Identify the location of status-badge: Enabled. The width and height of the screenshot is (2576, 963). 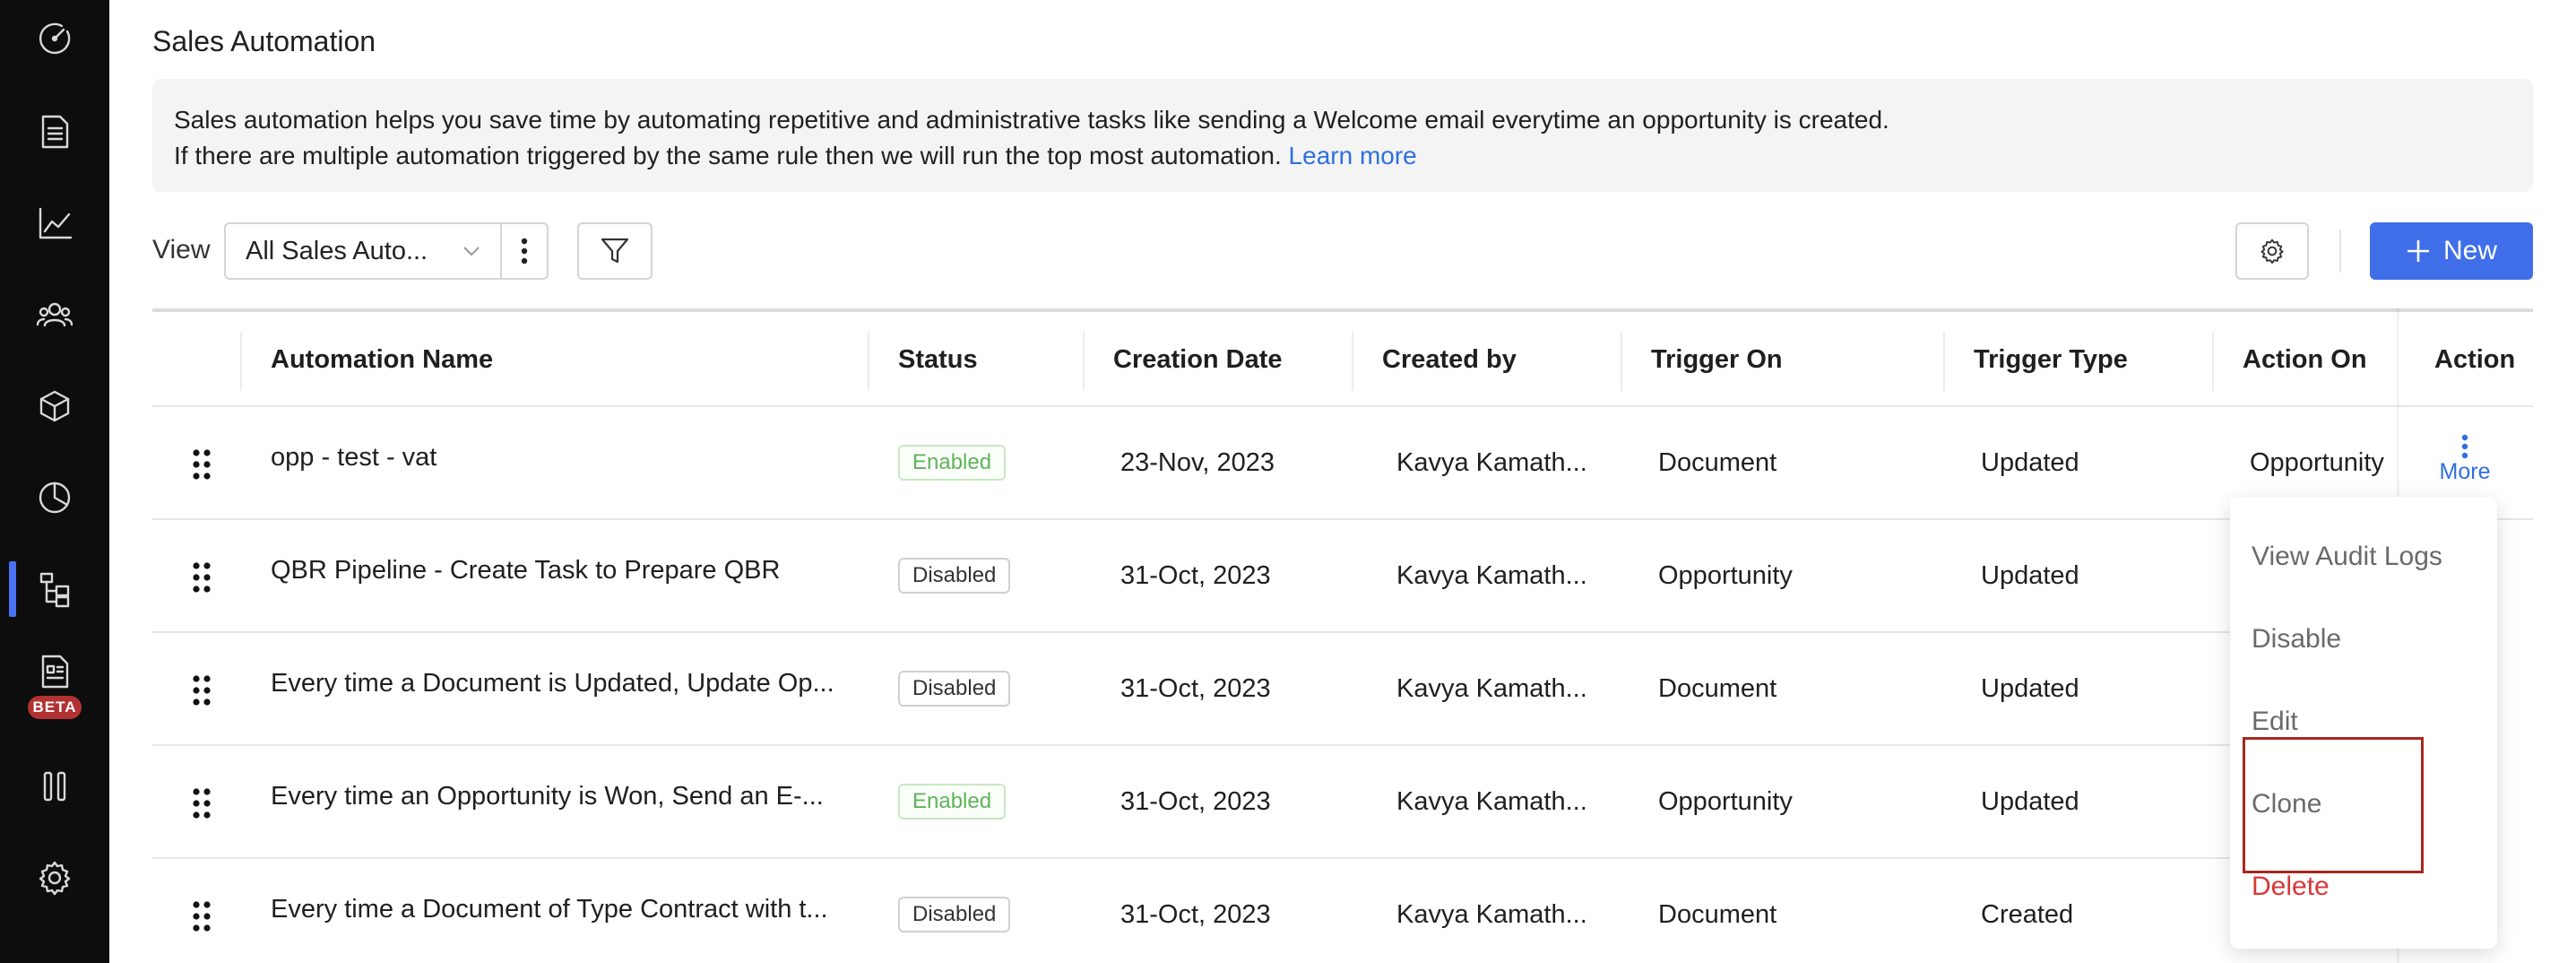
(952, 802).